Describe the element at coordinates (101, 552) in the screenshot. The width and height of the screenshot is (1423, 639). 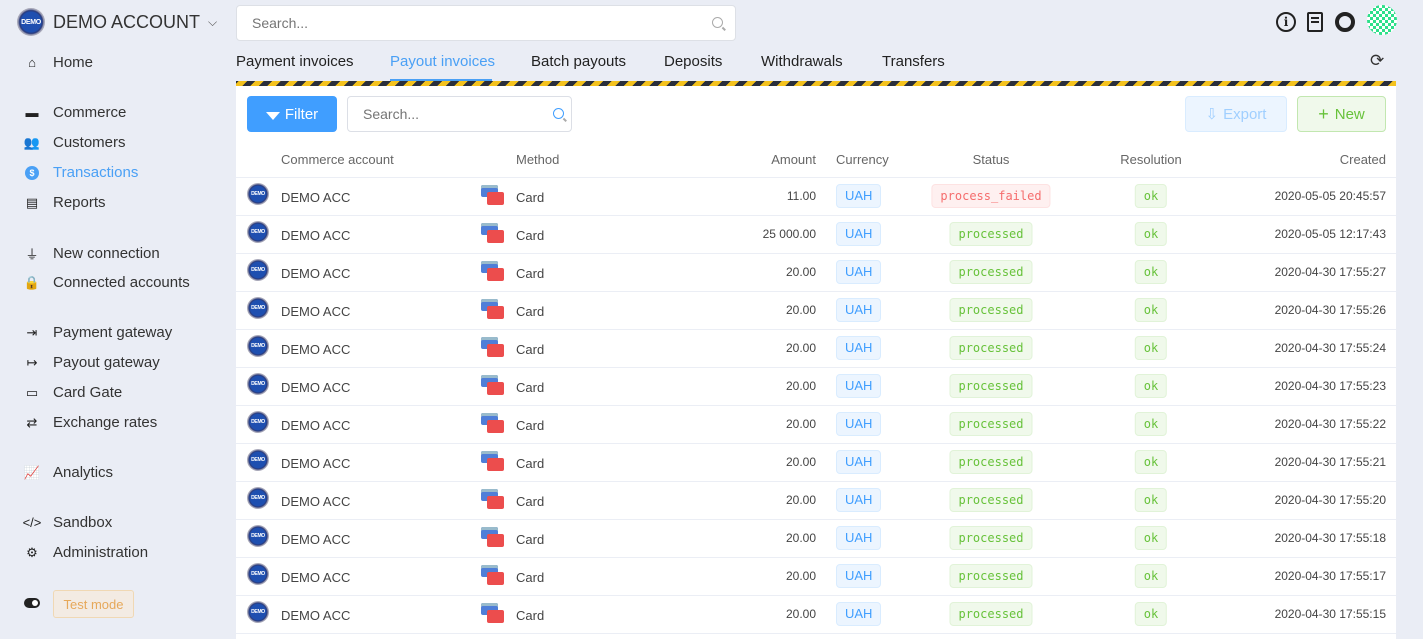
I see `sidebar-item-label: Administration` at that location.